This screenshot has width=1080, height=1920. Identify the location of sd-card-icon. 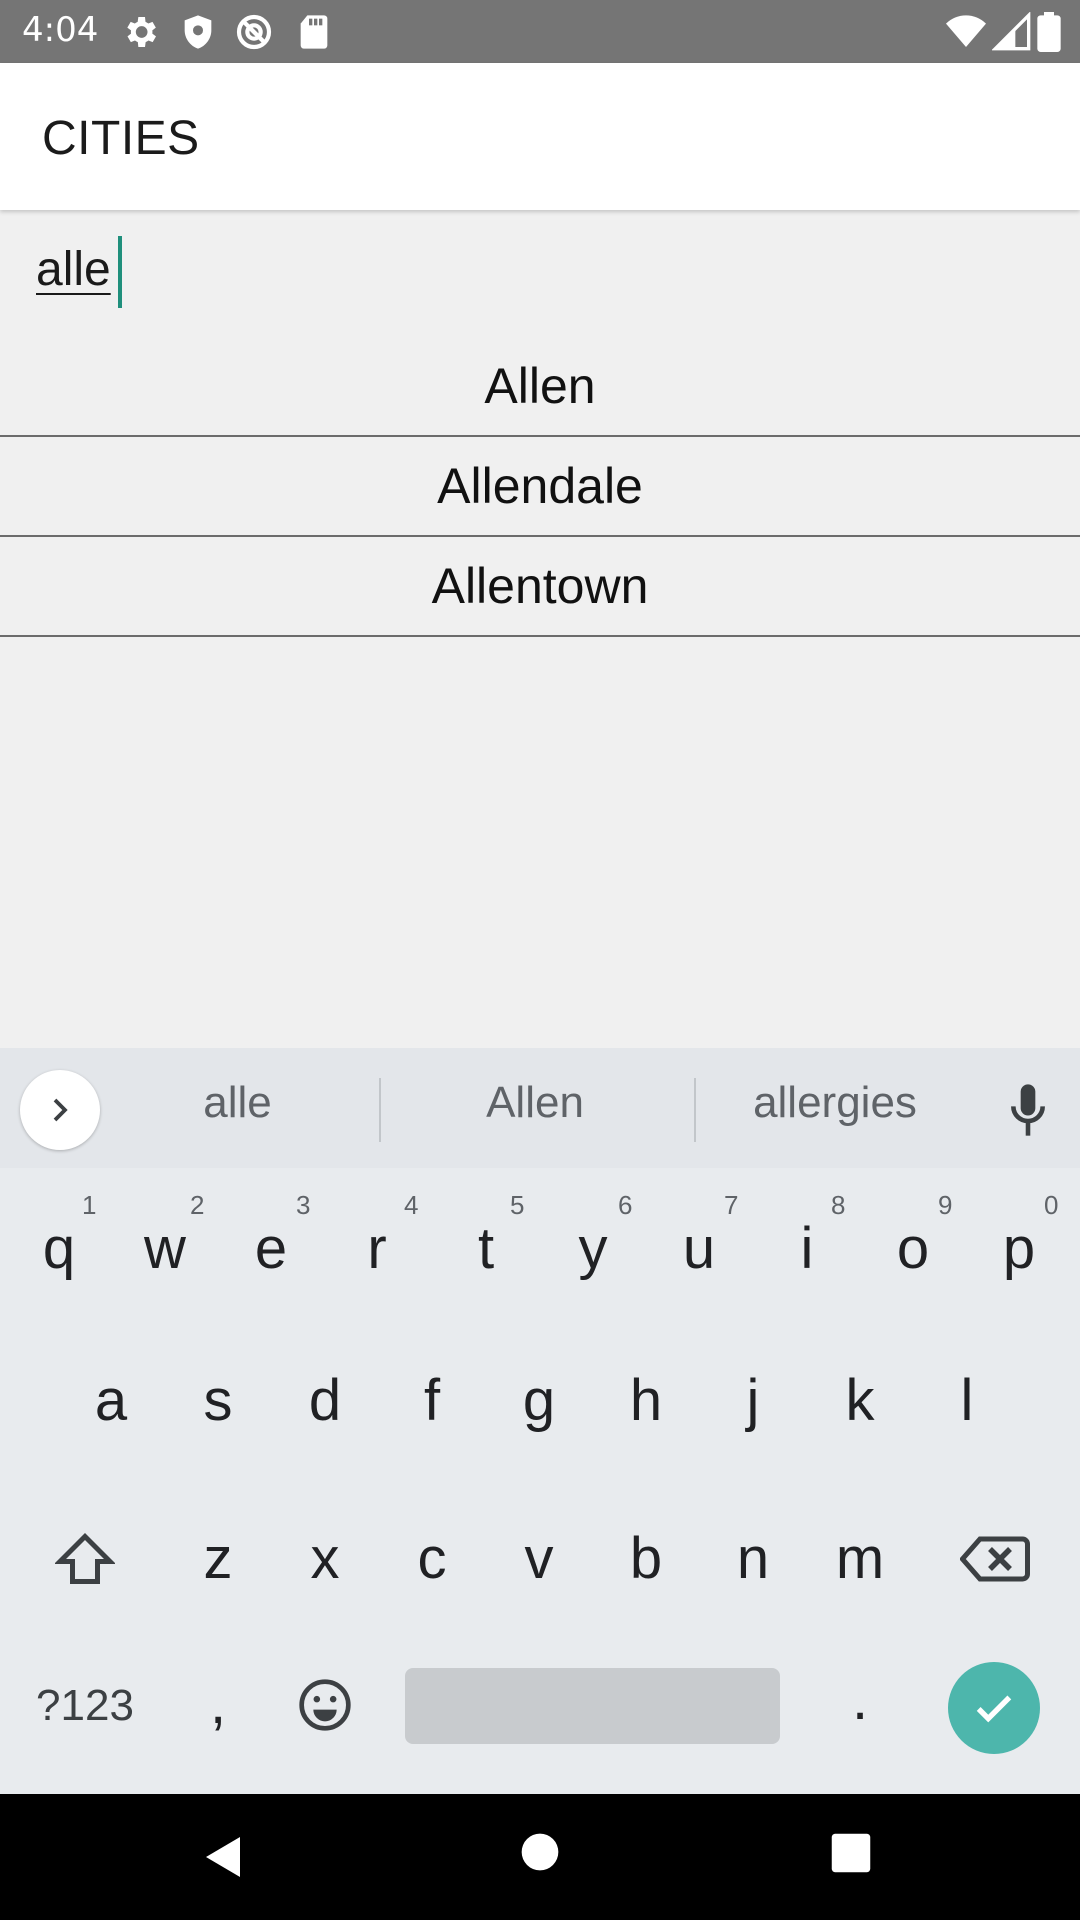
(314, 32).